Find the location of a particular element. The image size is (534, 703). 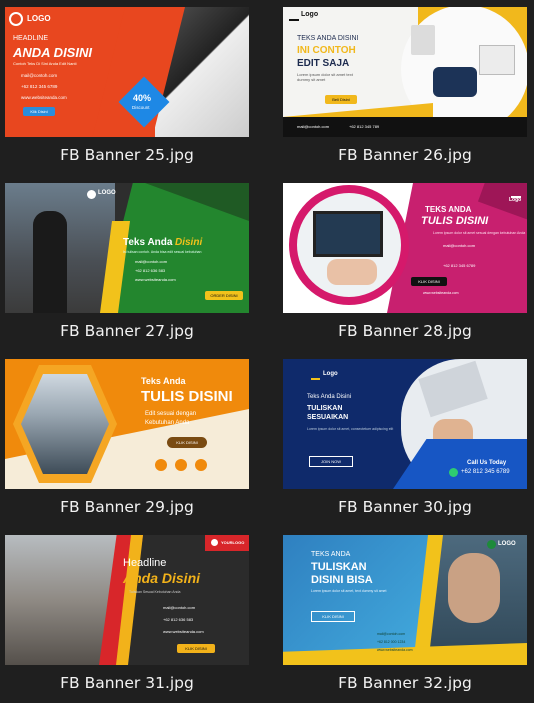

file-name: FB Banner 26.jpg is located at coordinates (405, 155).